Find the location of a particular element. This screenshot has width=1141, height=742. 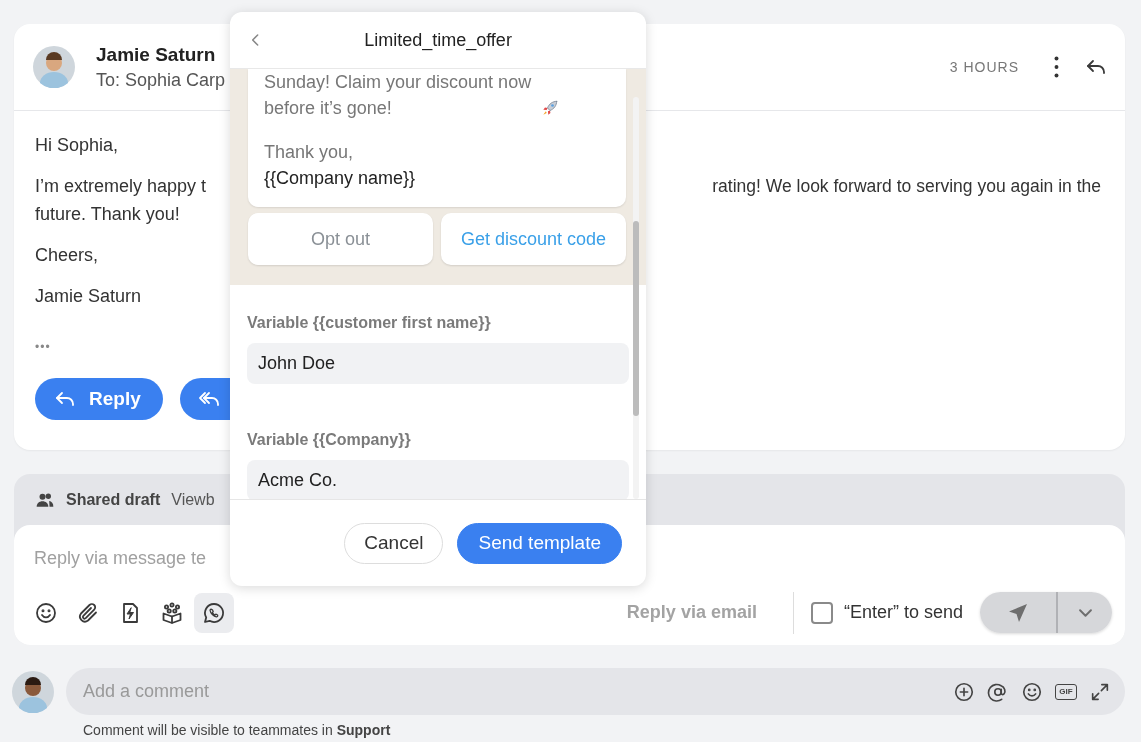

body-text: rating! We look forward to serving you again in the is located at coordinates (906, 186).